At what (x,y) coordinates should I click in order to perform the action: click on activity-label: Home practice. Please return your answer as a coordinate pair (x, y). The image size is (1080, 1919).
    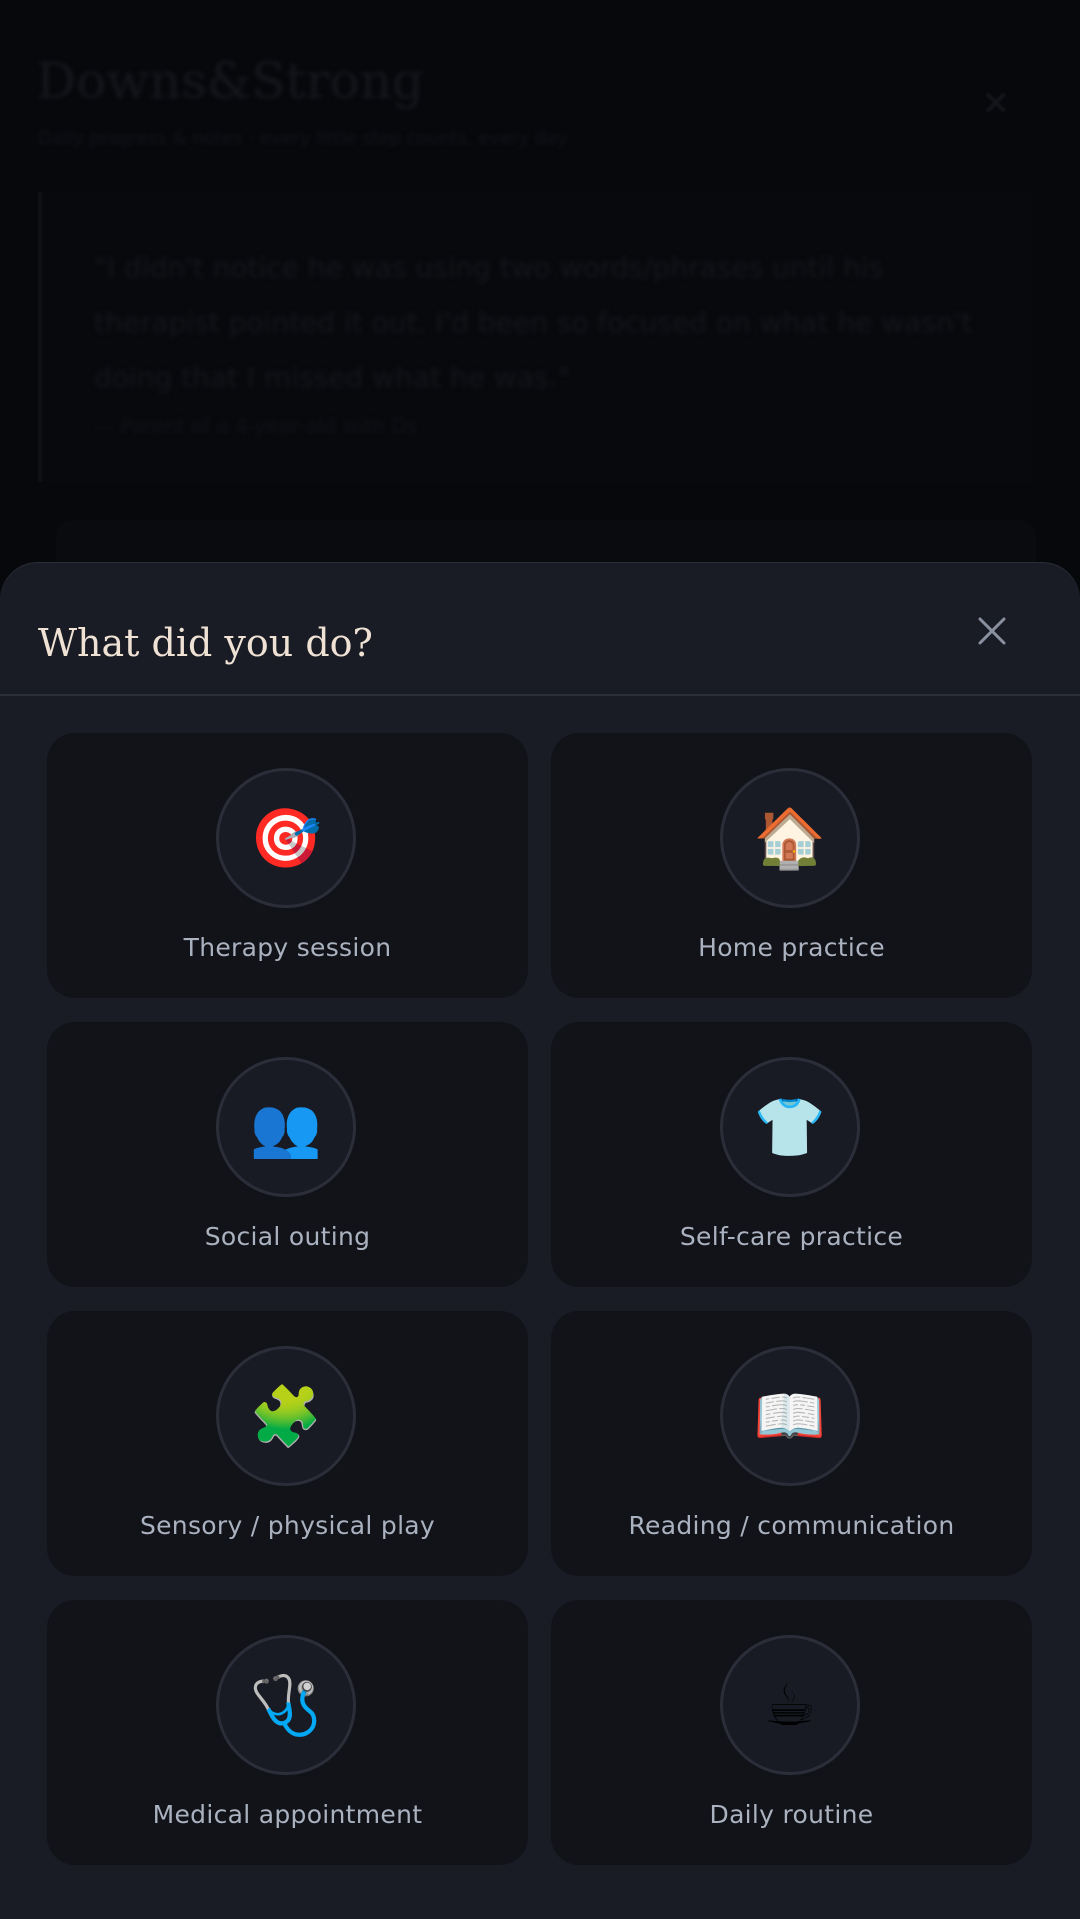
    Looking at the image, I should click on (791, 947).